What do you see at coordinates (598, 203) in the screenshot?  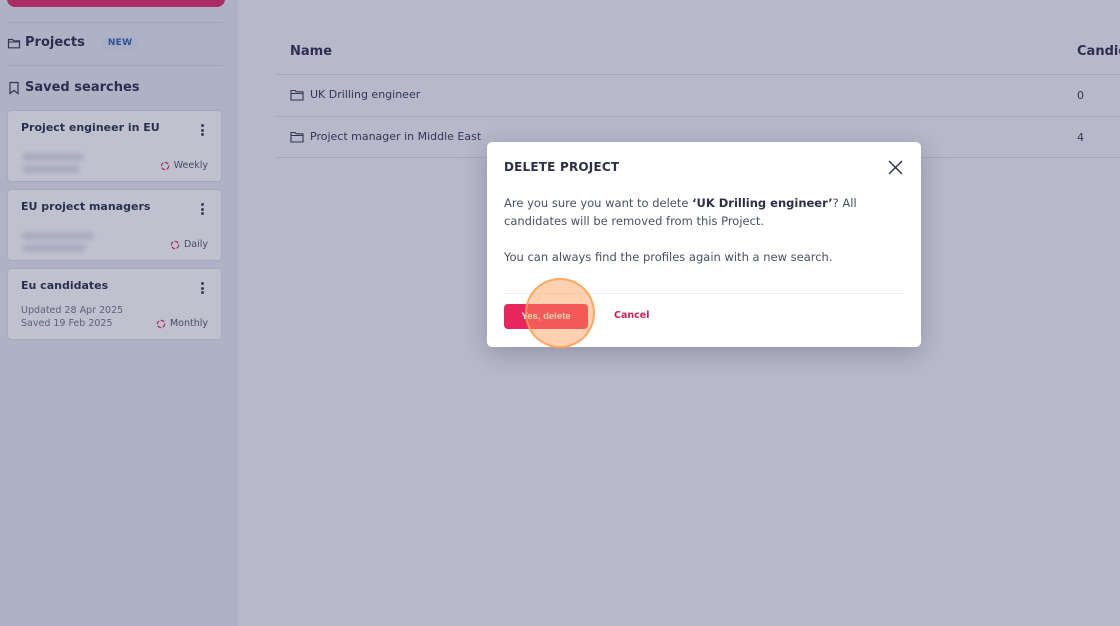 I see `message-prefix: Are you sure you want to delete` at bounding box center [598, 203].